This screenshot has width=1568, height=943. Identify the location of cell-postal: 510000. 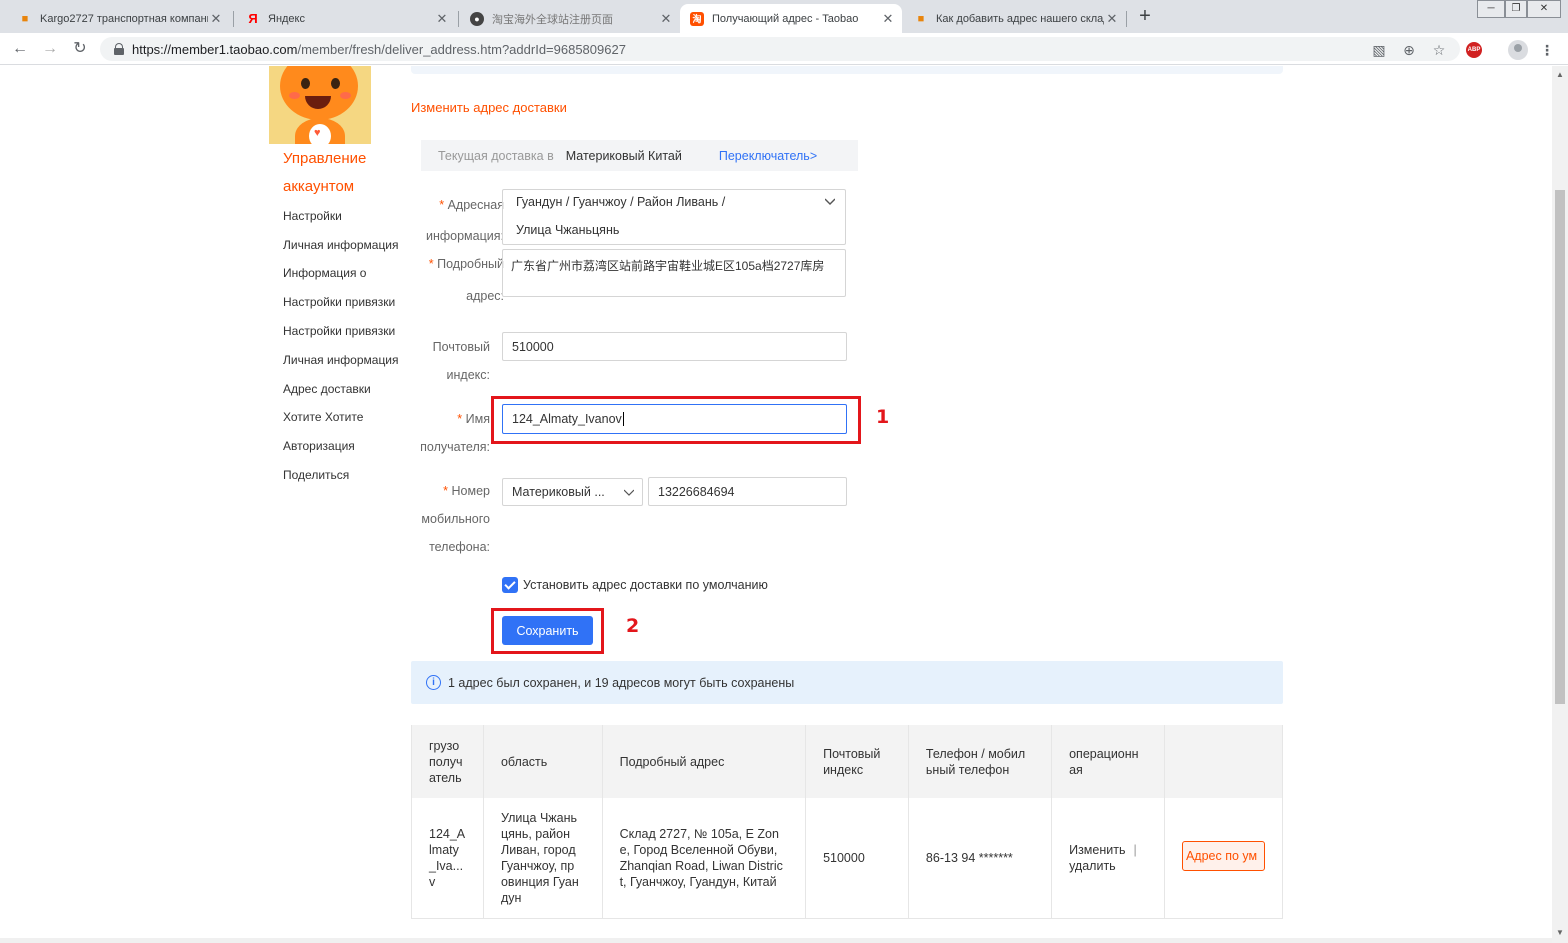
(857, 858).